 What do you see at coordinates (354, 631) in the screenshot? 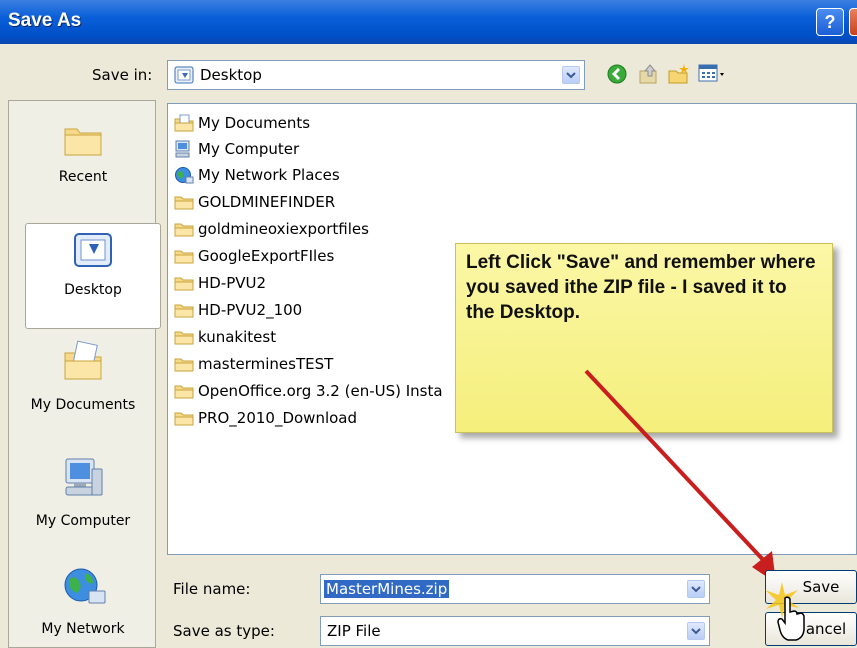
I see `save-type-value: ZIP File` at bounding box center [354, 631].